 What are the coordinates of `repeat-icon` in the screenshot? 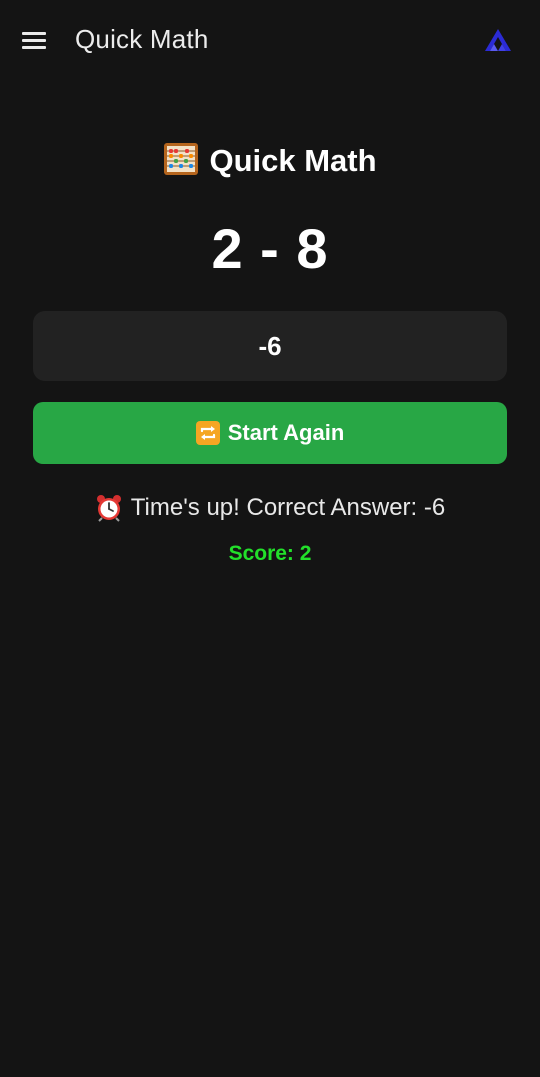 It's located at (207, 433).